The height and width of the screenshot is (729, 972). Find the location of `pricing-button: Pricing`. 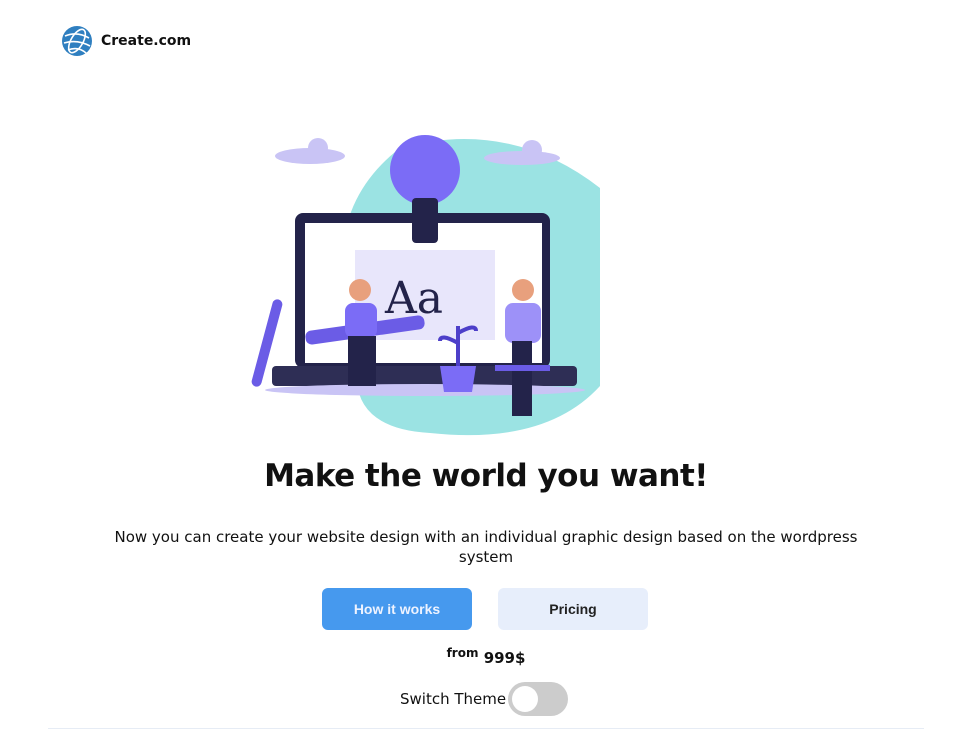

pricing-button: Pricing is located at coordinates (573, 609).